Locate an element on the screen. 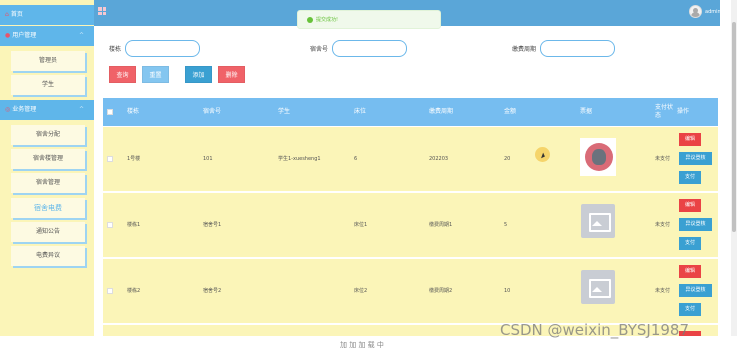 This screenshot has width=742, height=349. cell-room: 101 is located at coordinates (208, 159).